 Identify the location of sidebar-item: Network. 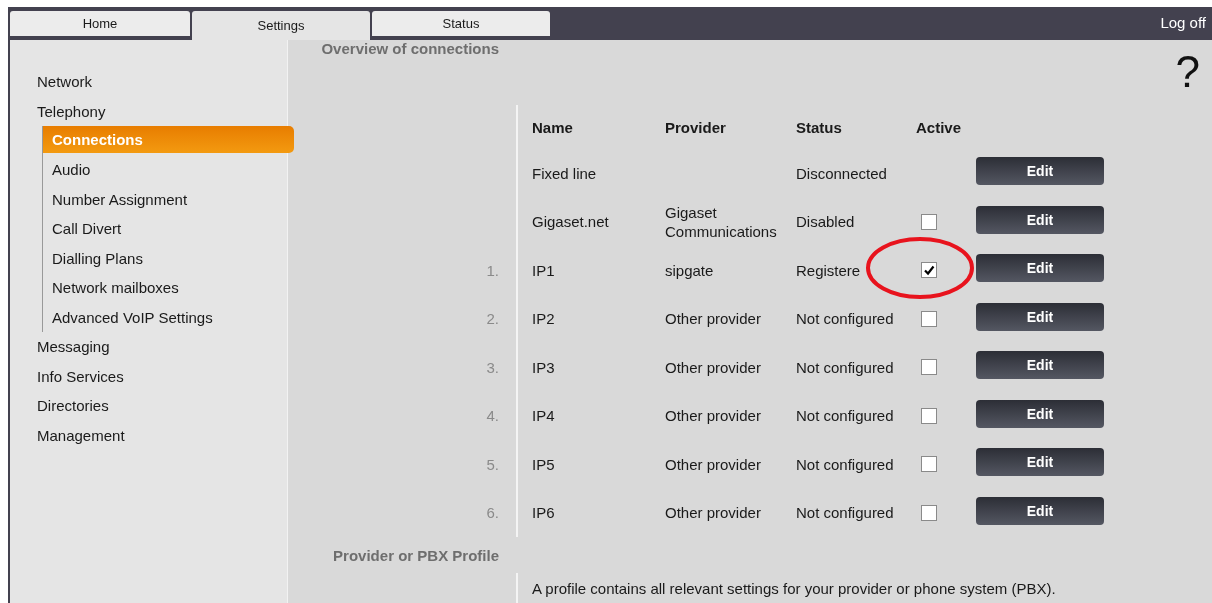
(148, 82).